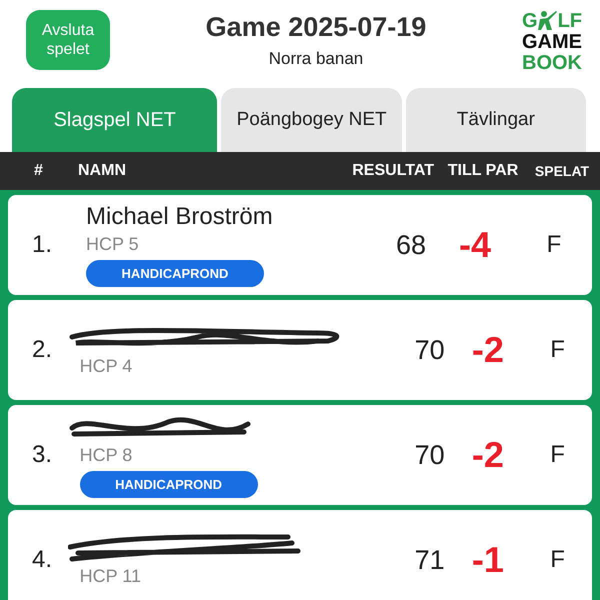  What do you see at coordinates (496, 120) in the screenshot?
I see `tab: Tävlingar` at bounding box center [496, 120].